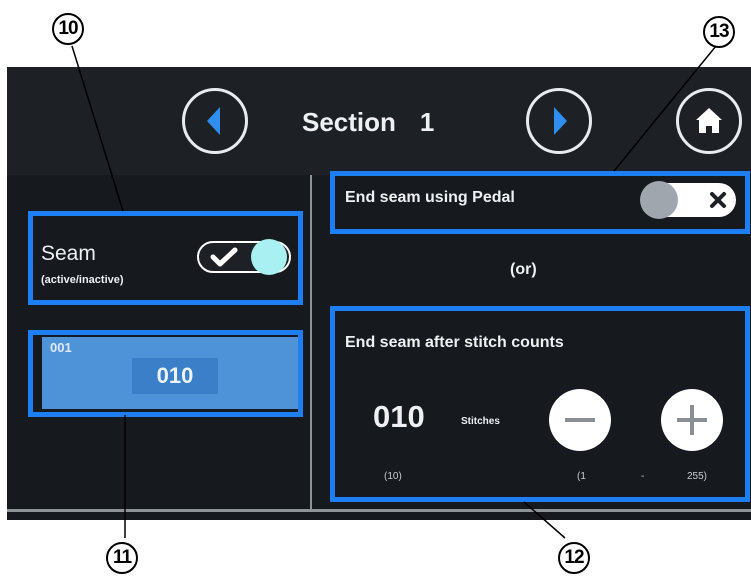 The image size is (751, 580). I want to click on callout-10: 10, so click(68, 29).